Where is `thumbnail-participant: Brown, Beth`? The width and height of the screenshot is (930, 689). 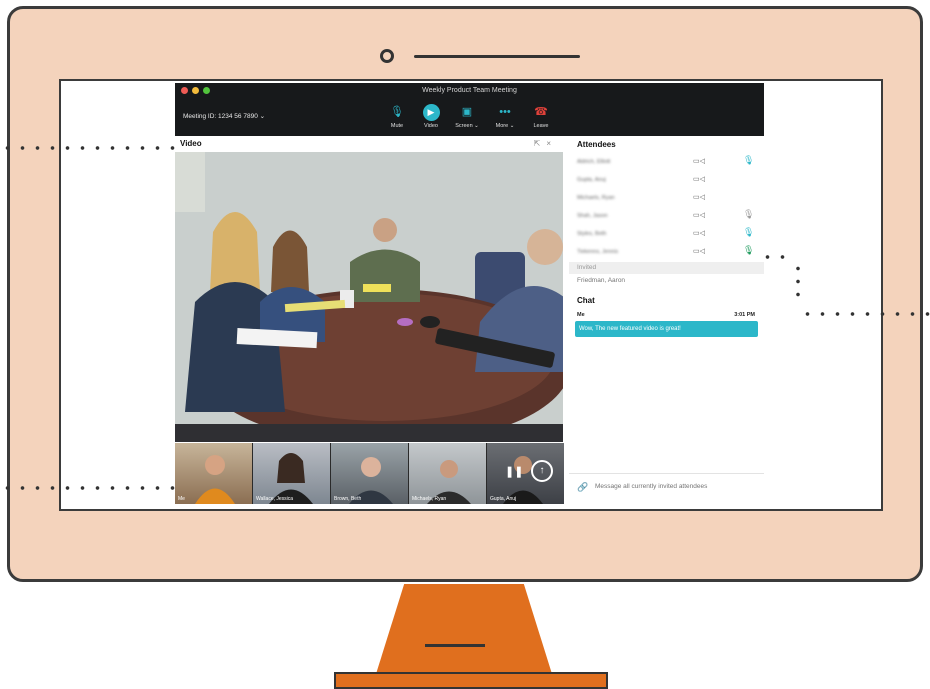
thumbnail-participant: Brown, Beth is located at coordinates (369, 473).